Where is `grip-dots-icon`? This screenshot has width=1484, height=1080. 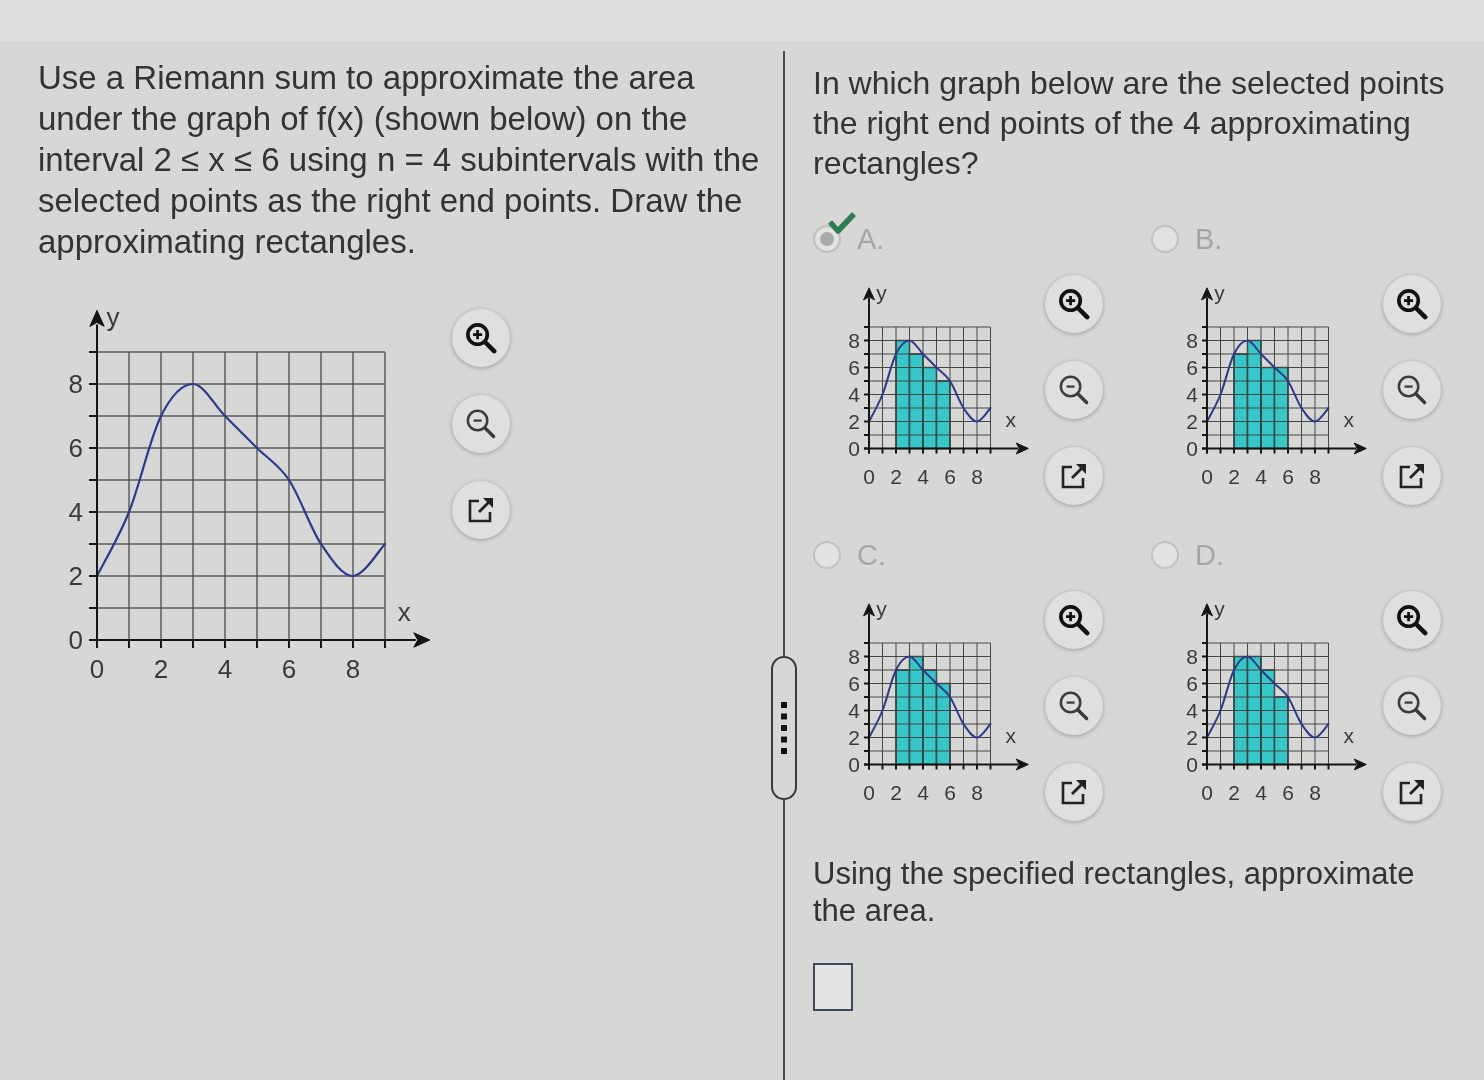
grip-dots-icon is located at coordinates (784, 728).